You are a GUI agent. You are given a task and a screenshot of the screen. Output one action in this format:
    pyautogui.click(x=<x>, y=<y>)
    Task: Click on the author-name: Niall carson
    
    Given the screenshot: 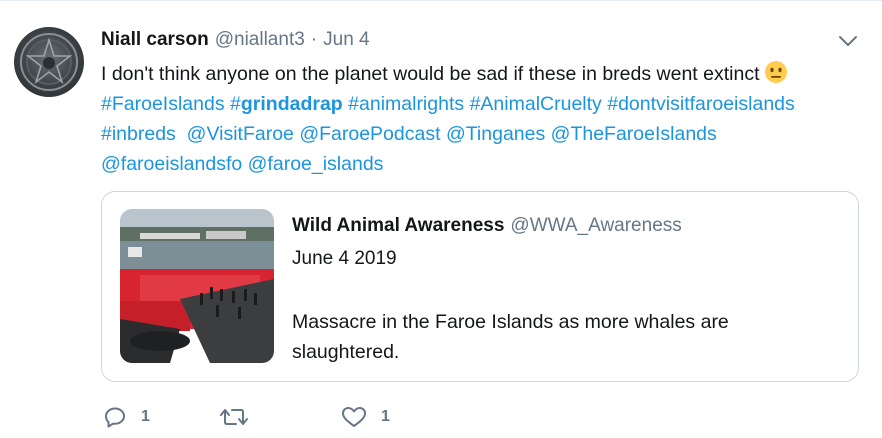 What is the action you would take?
    pyautogui.click(x=155, y=40)
    